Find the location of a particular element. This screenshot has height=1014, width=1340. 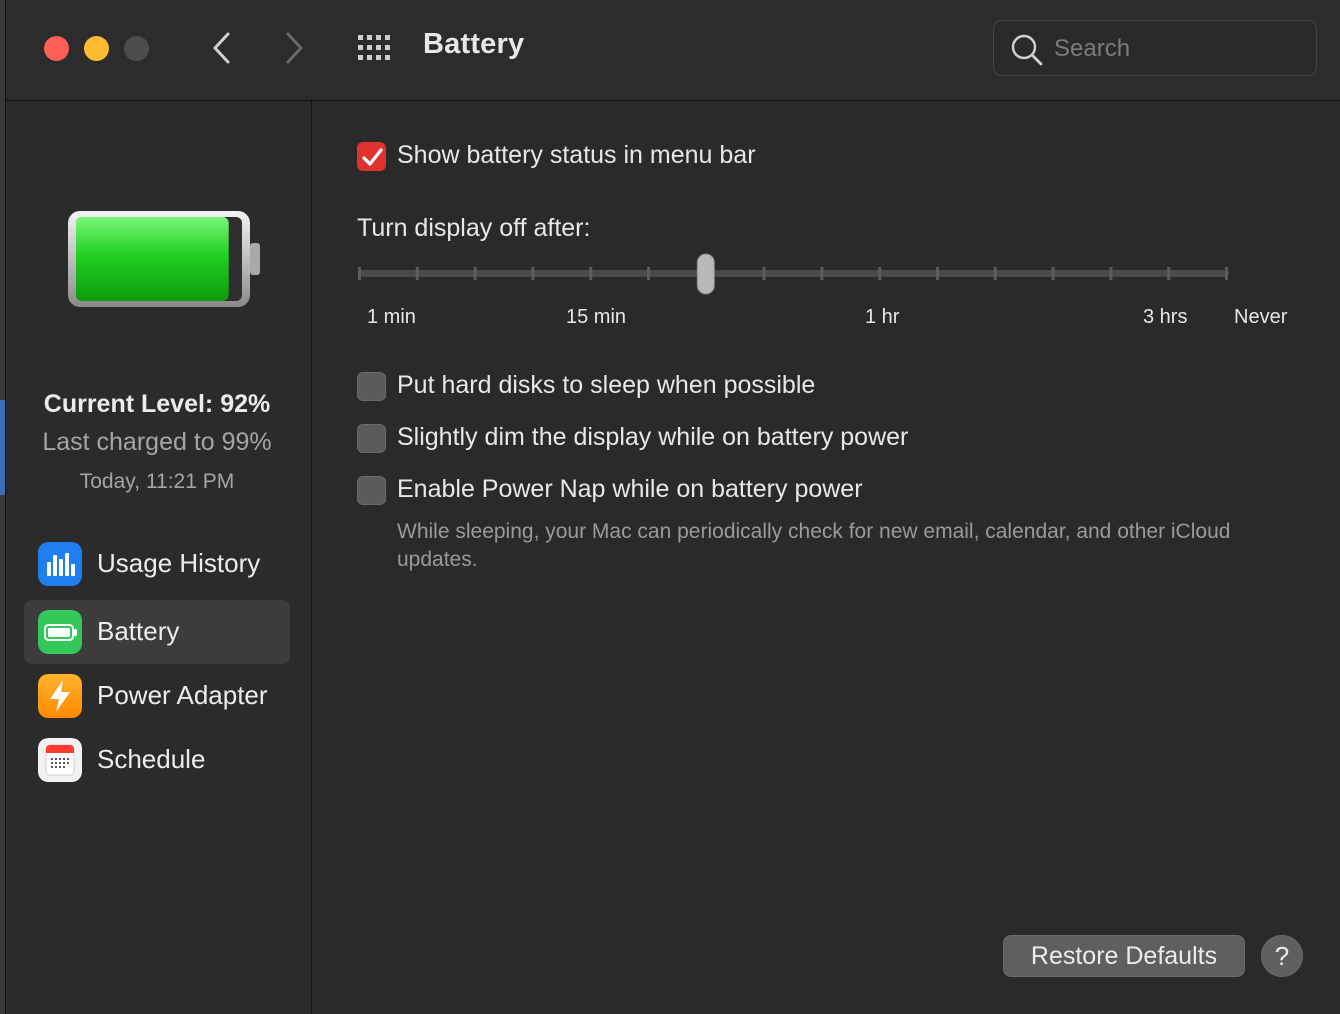

display-off-slider is located at coordinates (794, 274).